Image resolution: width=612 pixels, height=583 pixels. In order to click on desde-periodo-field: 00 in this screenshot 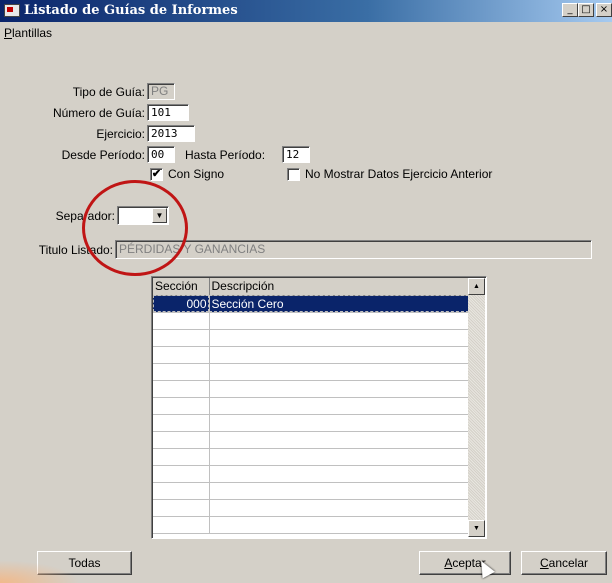, I will do `click(161, 154)`.